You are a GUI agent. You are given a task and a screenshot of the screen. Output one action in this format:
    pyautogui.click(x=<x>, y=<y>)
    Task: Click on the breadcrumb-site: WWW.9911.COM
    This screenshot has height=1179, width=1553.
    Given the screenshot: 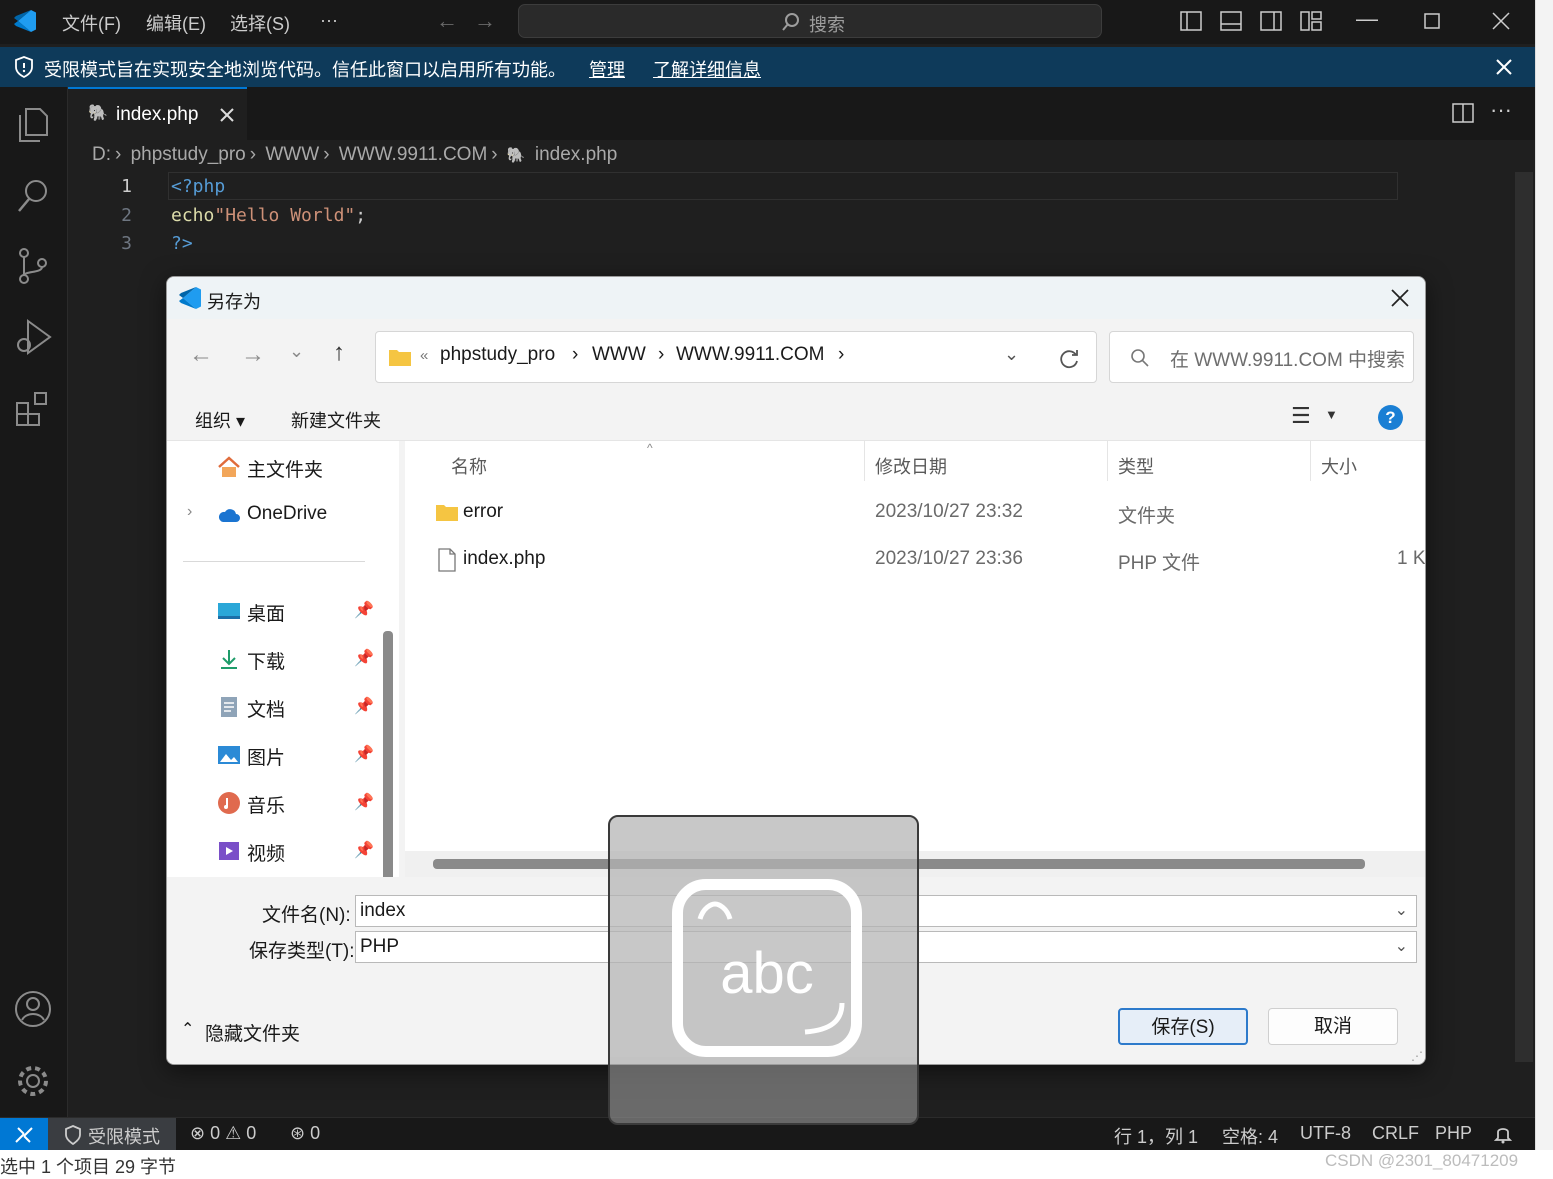 What is the action you would take?
    pyautogui.click(x=413, y=154)
    